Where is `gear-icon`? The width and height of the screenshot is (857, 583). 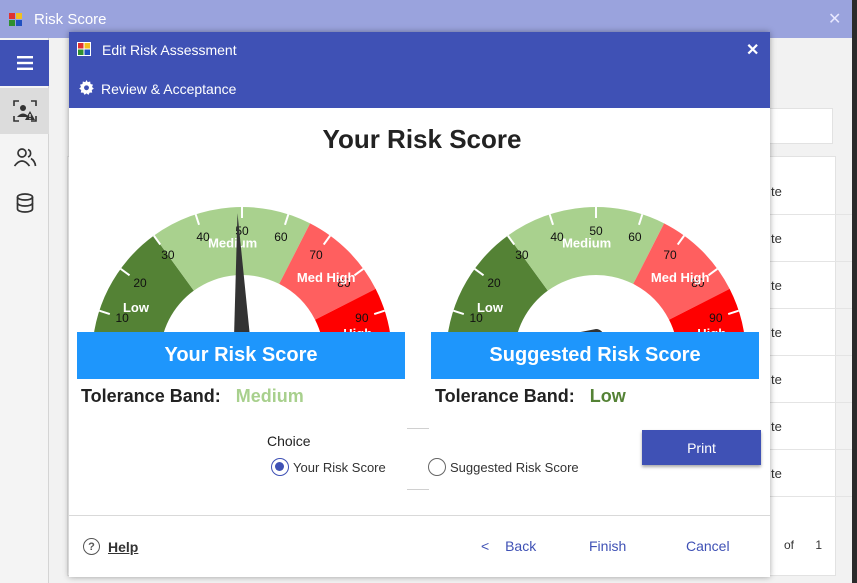 gear-icon is located at coordinates (86, 87).